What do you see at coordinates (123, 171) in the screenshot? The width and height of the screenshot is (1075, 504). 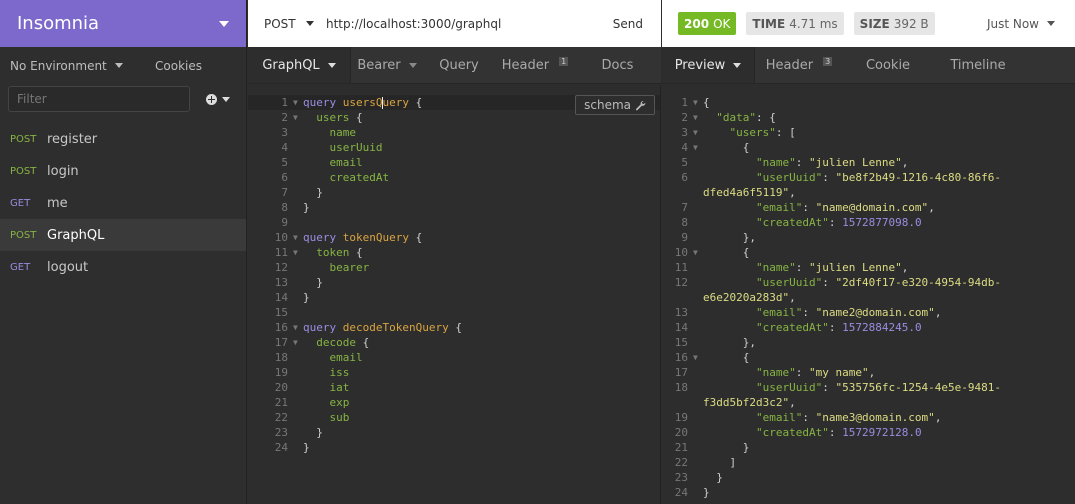 I see `request-item-login: POST login` at bounding box center [123, 171].